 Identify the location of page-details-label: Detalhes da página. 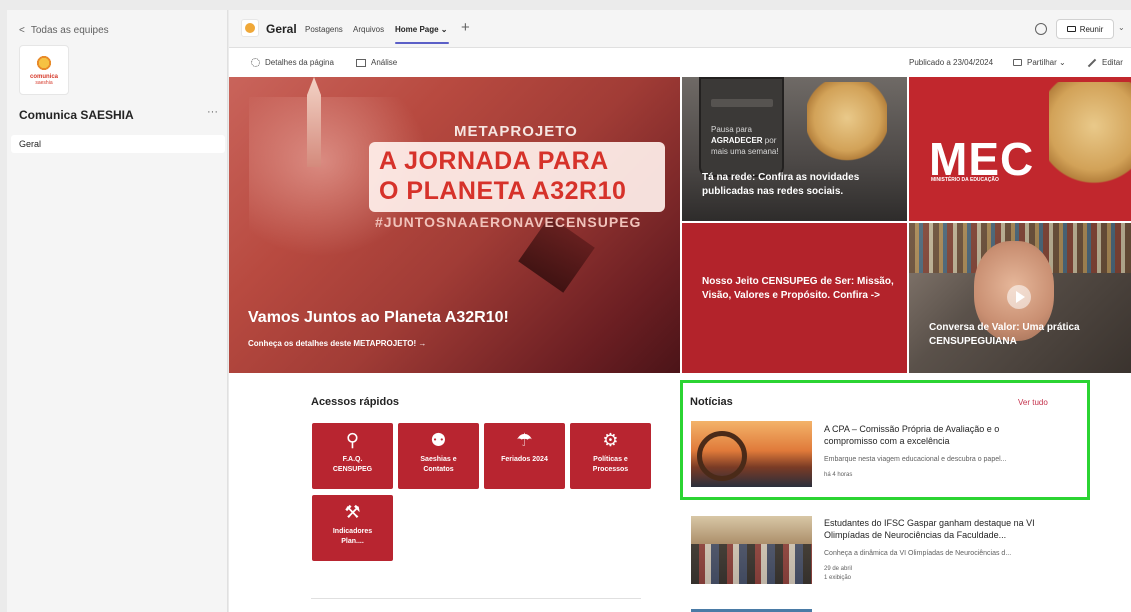
(299, 62).